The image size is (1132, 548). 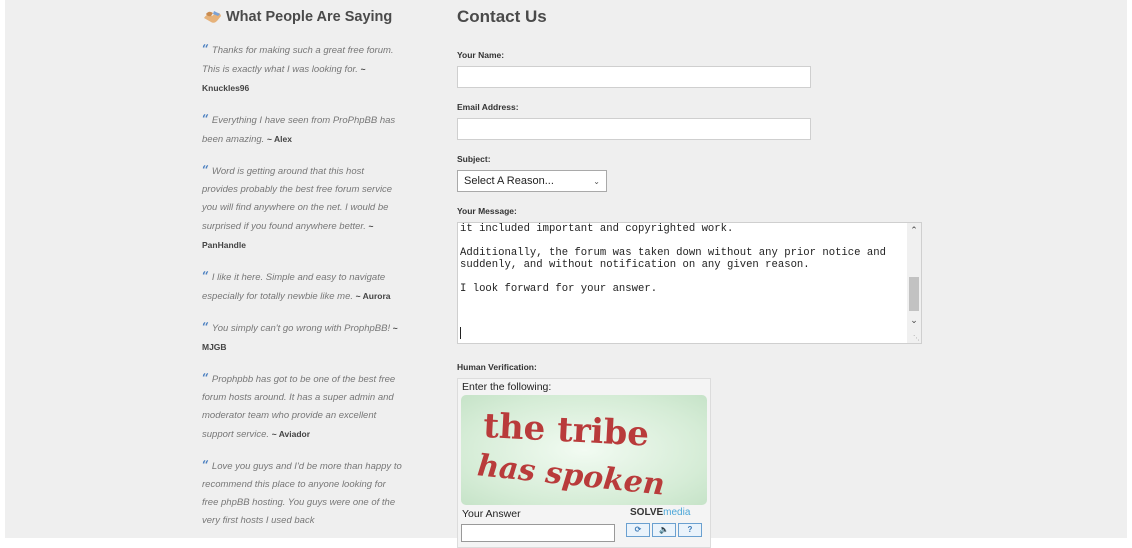 I want to click on name-label: Your Name:, so click(x=481, y=55).